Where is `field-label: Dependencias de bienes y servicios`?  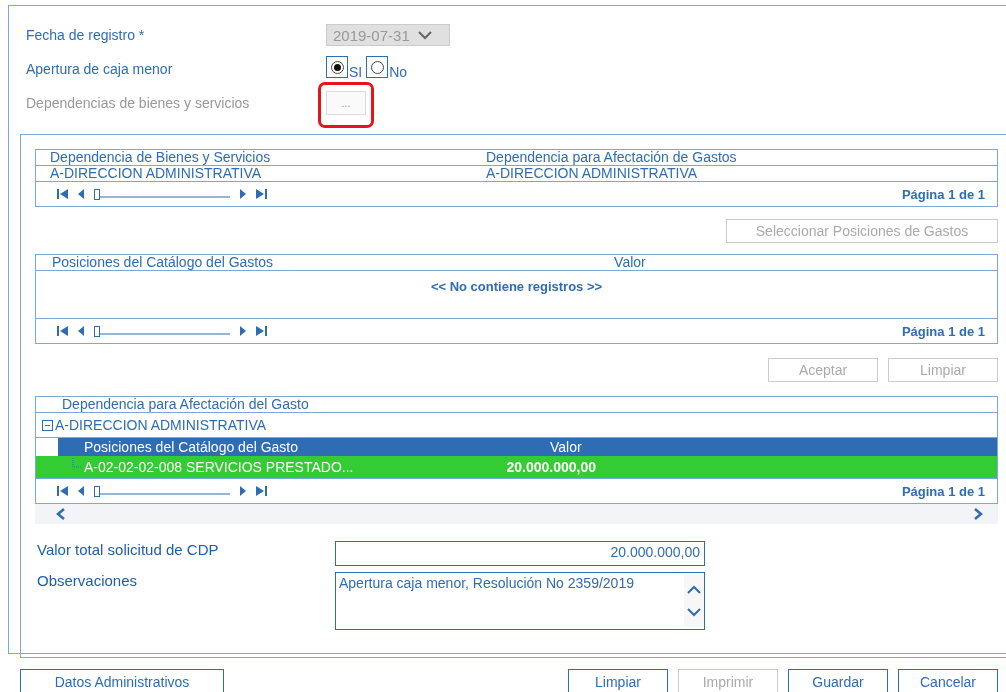 field-label: Dependencias de bienes y servicios is located at coordinates (138, 103).